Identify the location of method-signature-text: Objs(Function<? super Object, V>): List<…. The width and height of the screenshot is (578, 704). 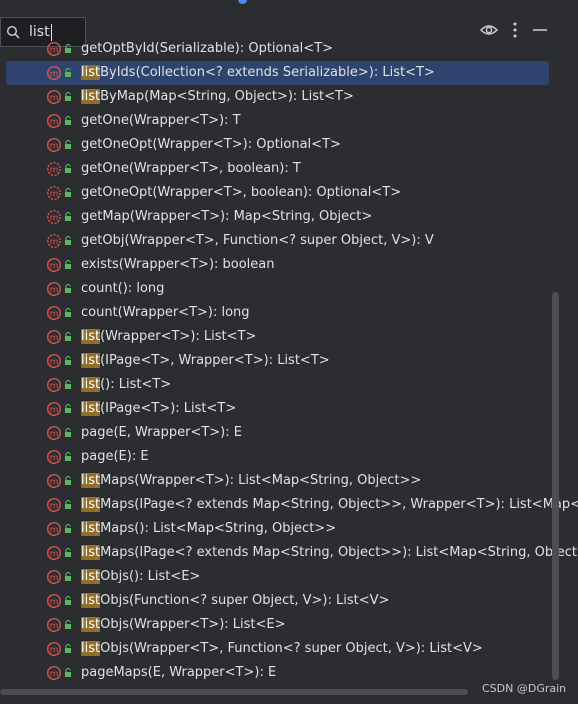
(245, 600).